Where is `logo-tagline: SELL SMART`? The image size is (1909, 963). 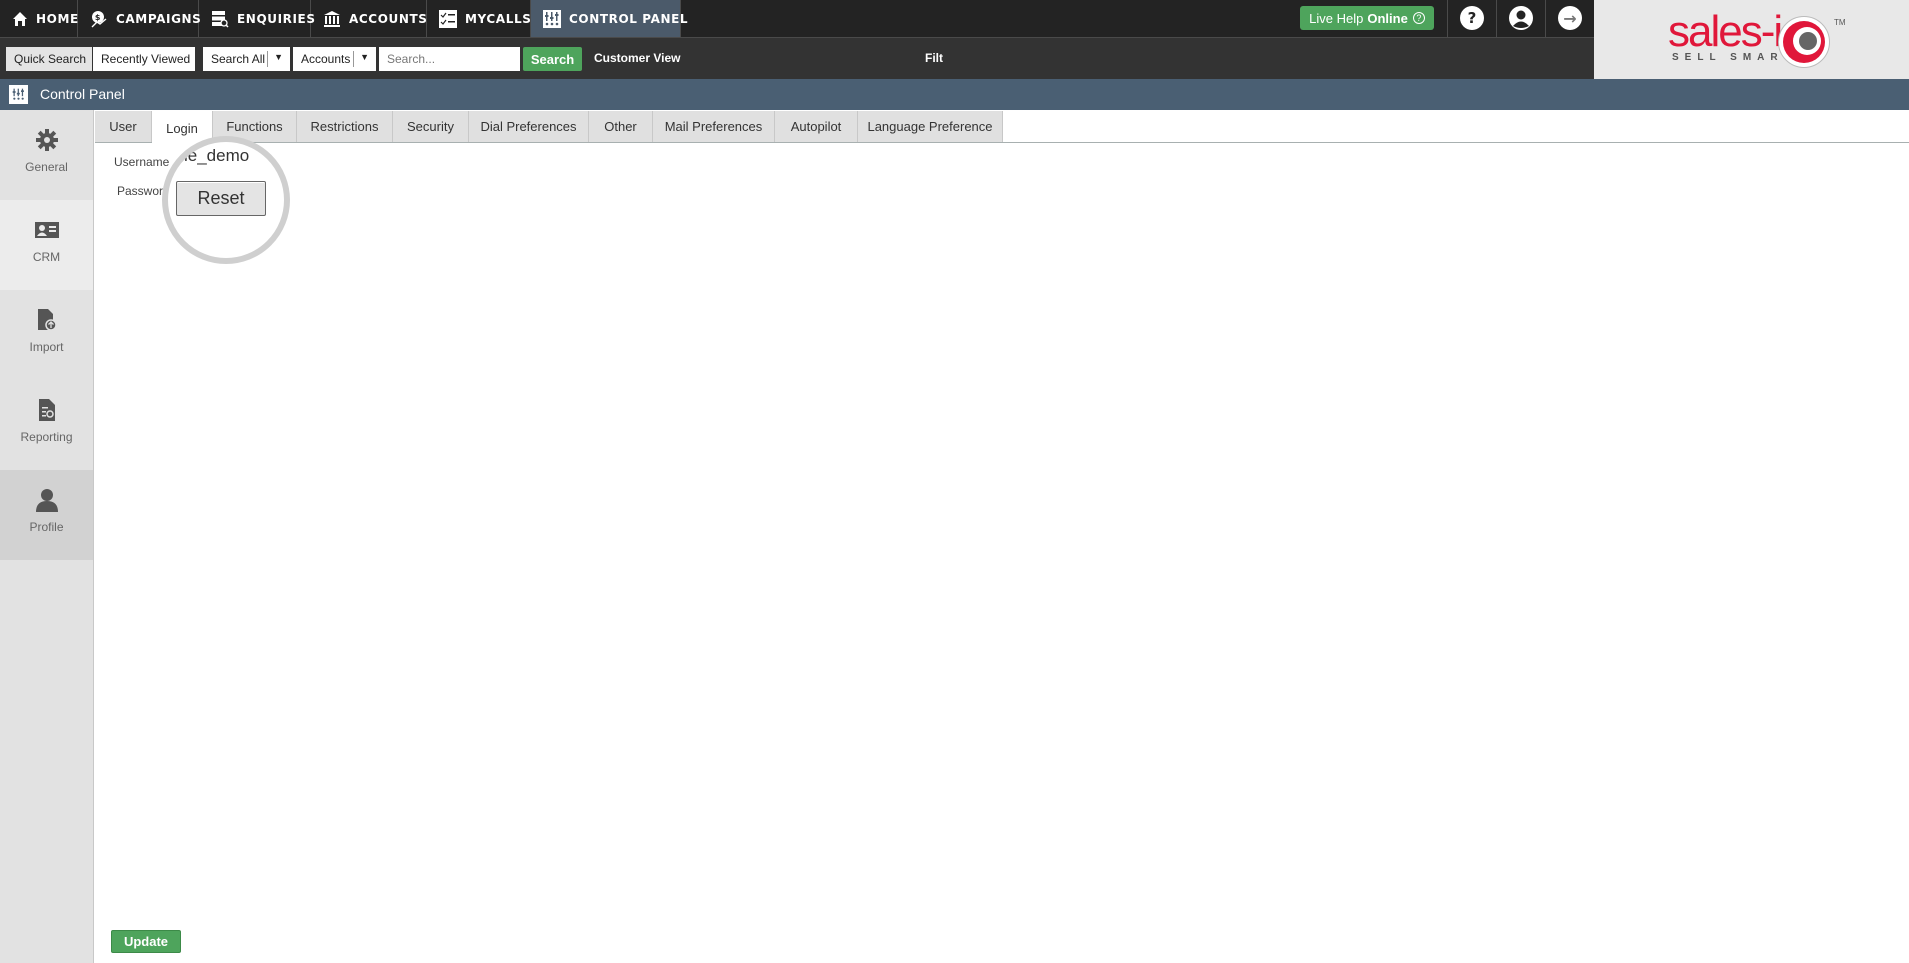
logo-tagline: SELL SMART is located at coordinates (1734, 57).